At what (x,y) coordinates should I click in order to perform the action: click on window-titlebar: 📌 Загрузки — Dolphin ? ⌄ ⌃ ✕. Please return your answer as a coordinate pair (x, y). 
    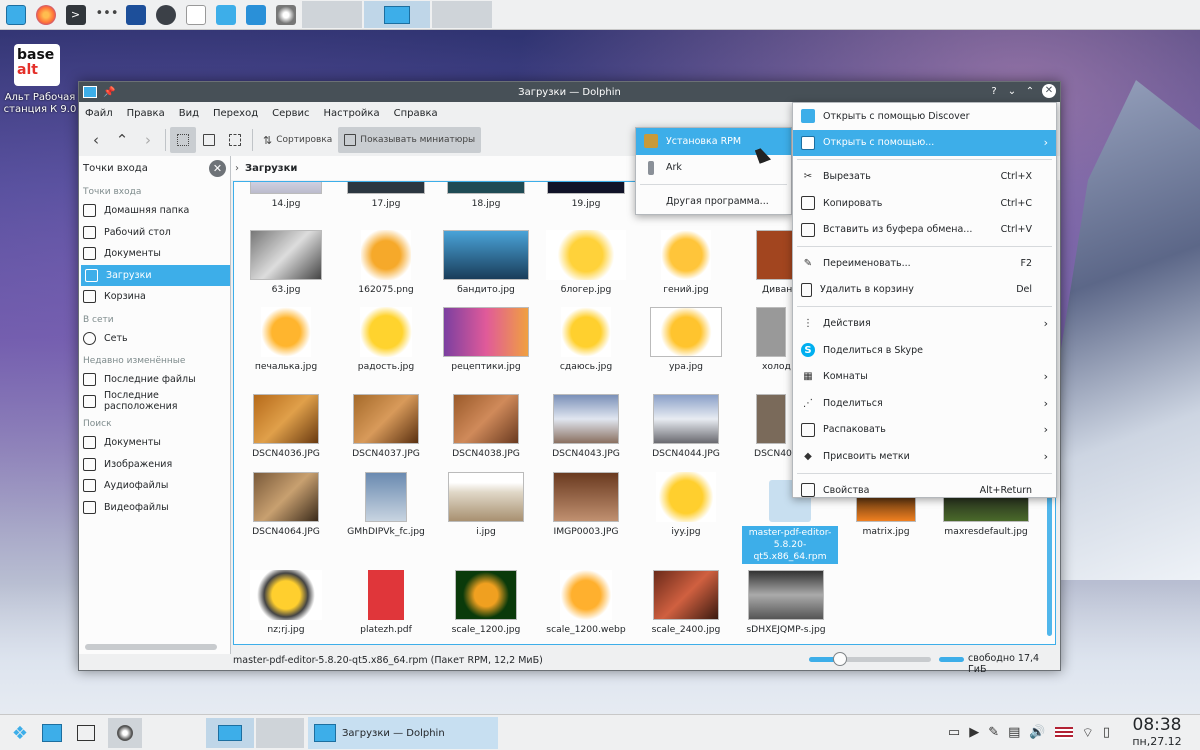
    Looking at the image, I should click on (569, 92).